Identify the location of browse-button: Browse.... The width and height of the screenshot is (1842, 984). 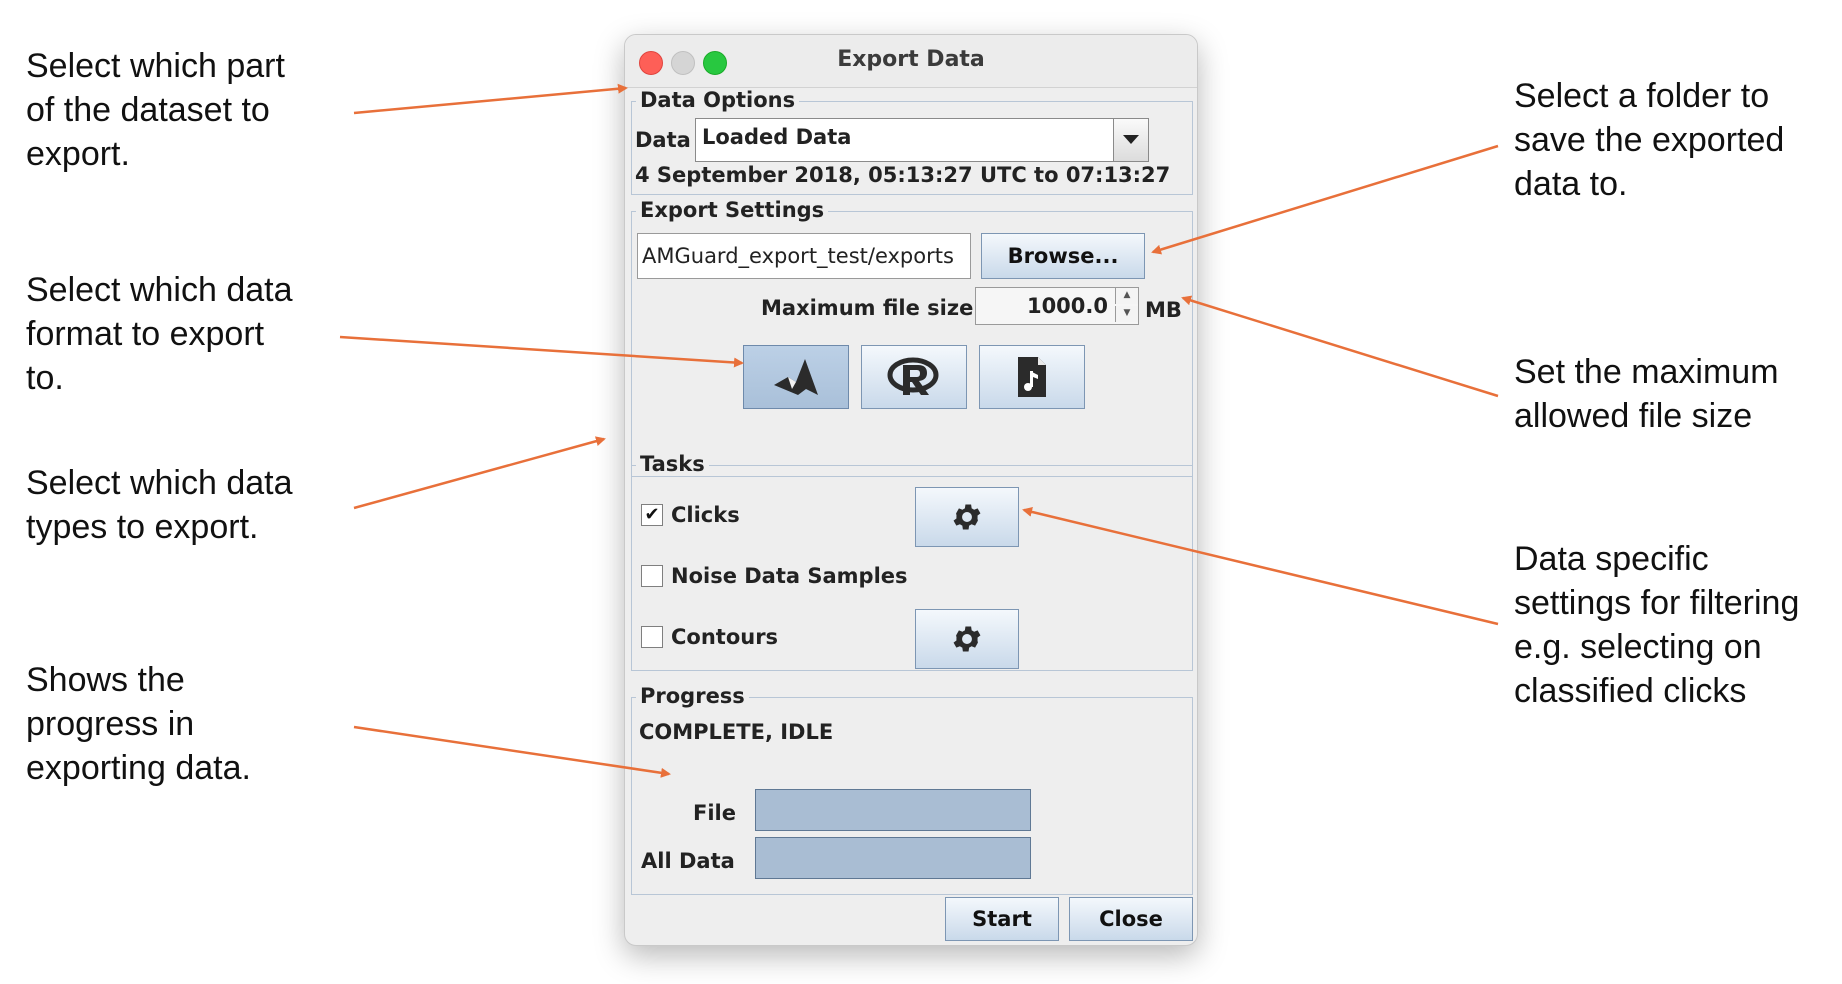
(1063, 256).